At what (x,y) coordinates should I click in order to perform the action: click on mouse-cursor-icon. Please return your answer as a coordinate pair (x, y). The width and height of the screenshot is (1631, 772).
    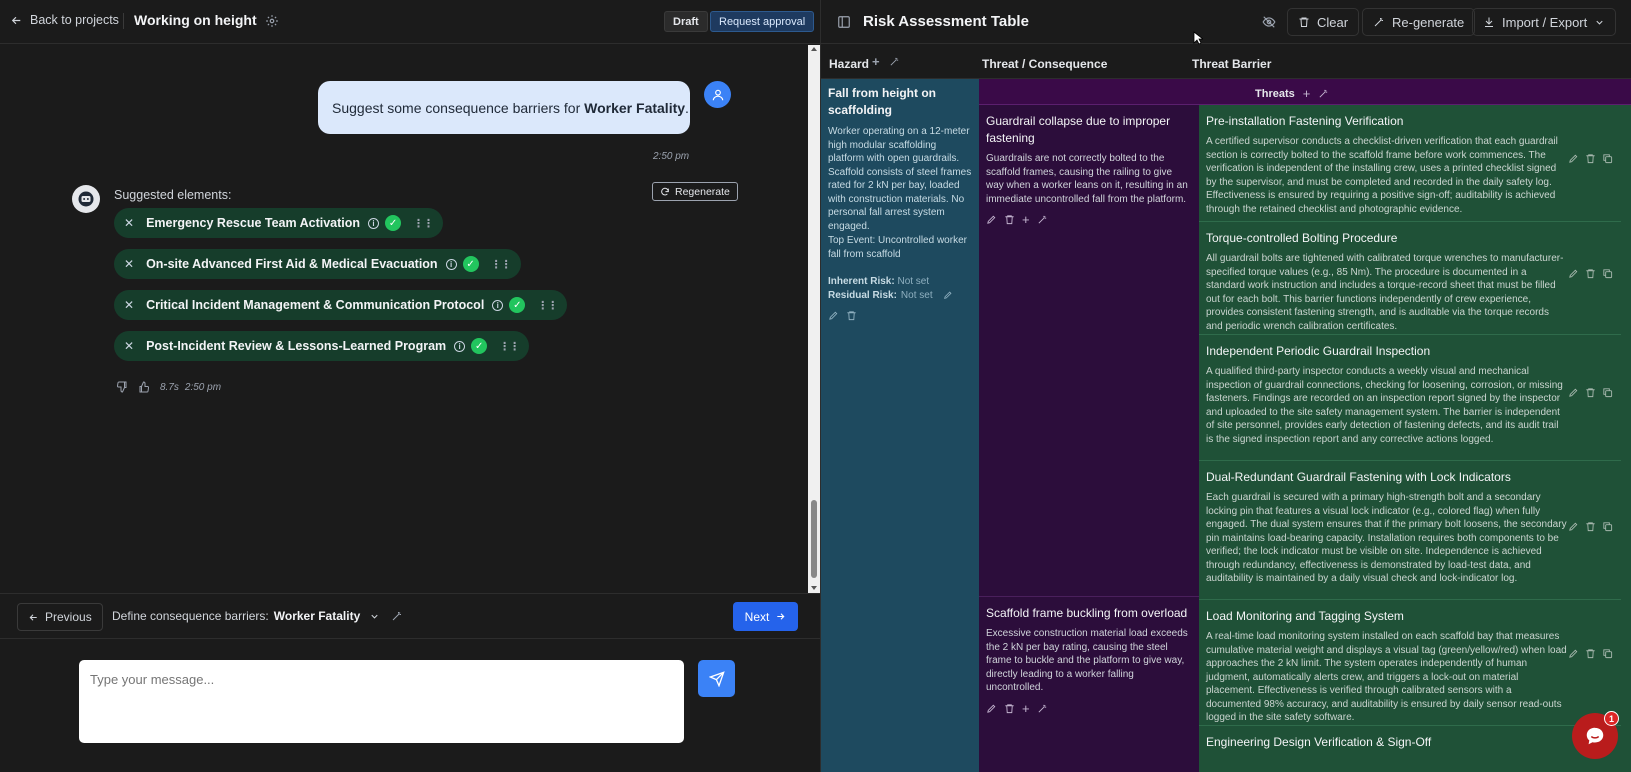
    Looking at the image, I should click on (1198, 38).